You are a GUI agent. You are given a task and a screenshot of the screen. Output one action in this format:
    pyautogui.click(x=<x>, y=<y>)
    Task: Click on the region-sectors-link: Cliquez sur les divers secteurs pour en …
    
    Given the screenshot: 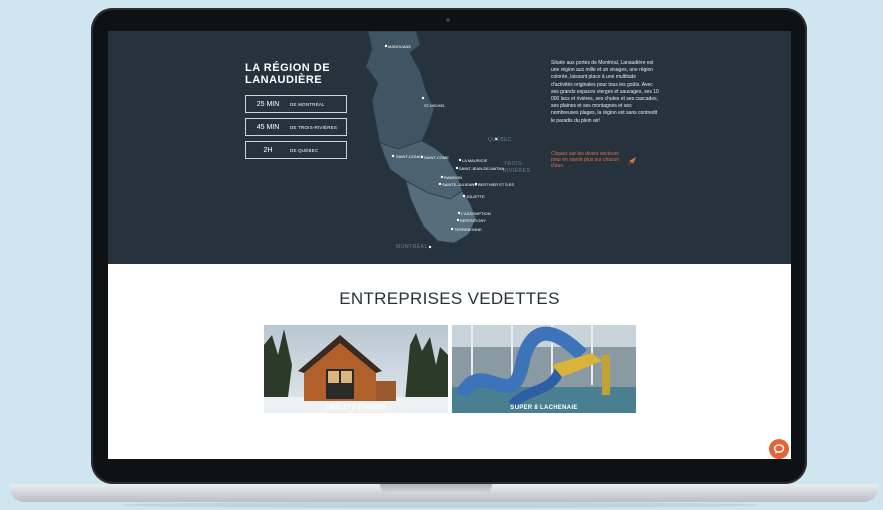 What is the action you would take?
    pyautogui.click(x=586, y=160)
    